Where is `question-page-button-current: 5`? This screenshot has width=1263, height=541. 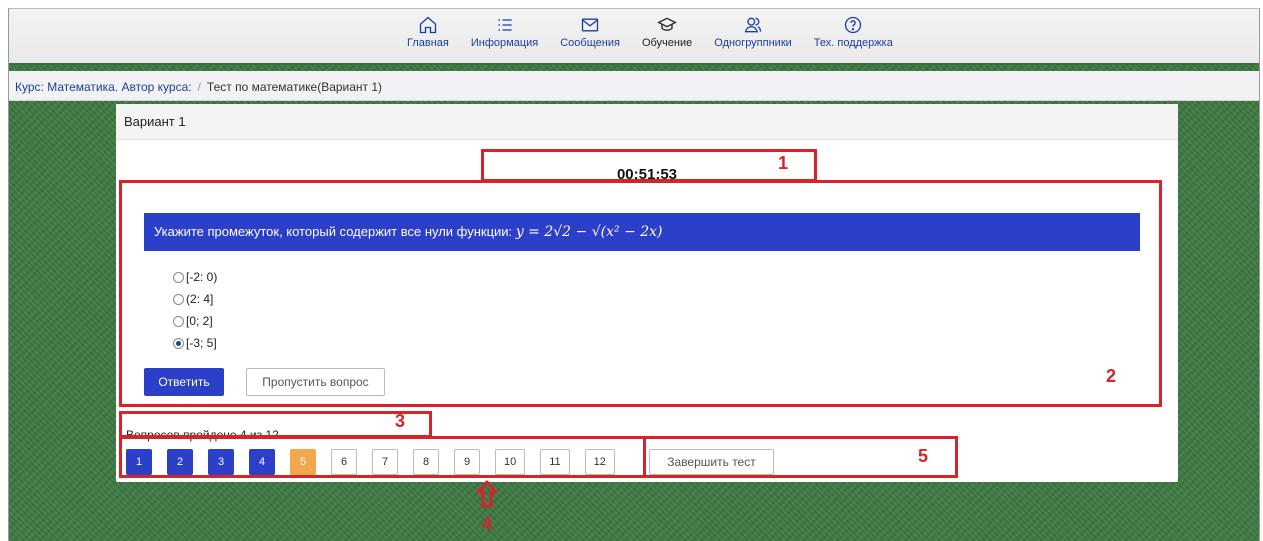 question-page-button-current: 5 is located at coordinates (303, 462).